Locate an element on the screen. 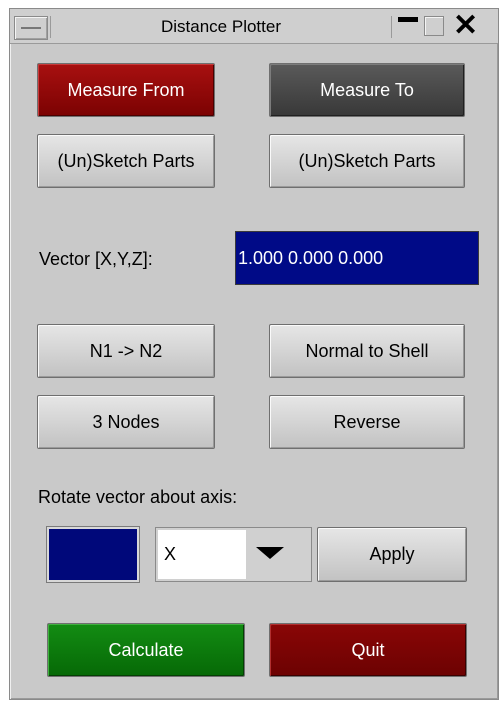  axis-dropdown: X is located at coordinates (233, 554).